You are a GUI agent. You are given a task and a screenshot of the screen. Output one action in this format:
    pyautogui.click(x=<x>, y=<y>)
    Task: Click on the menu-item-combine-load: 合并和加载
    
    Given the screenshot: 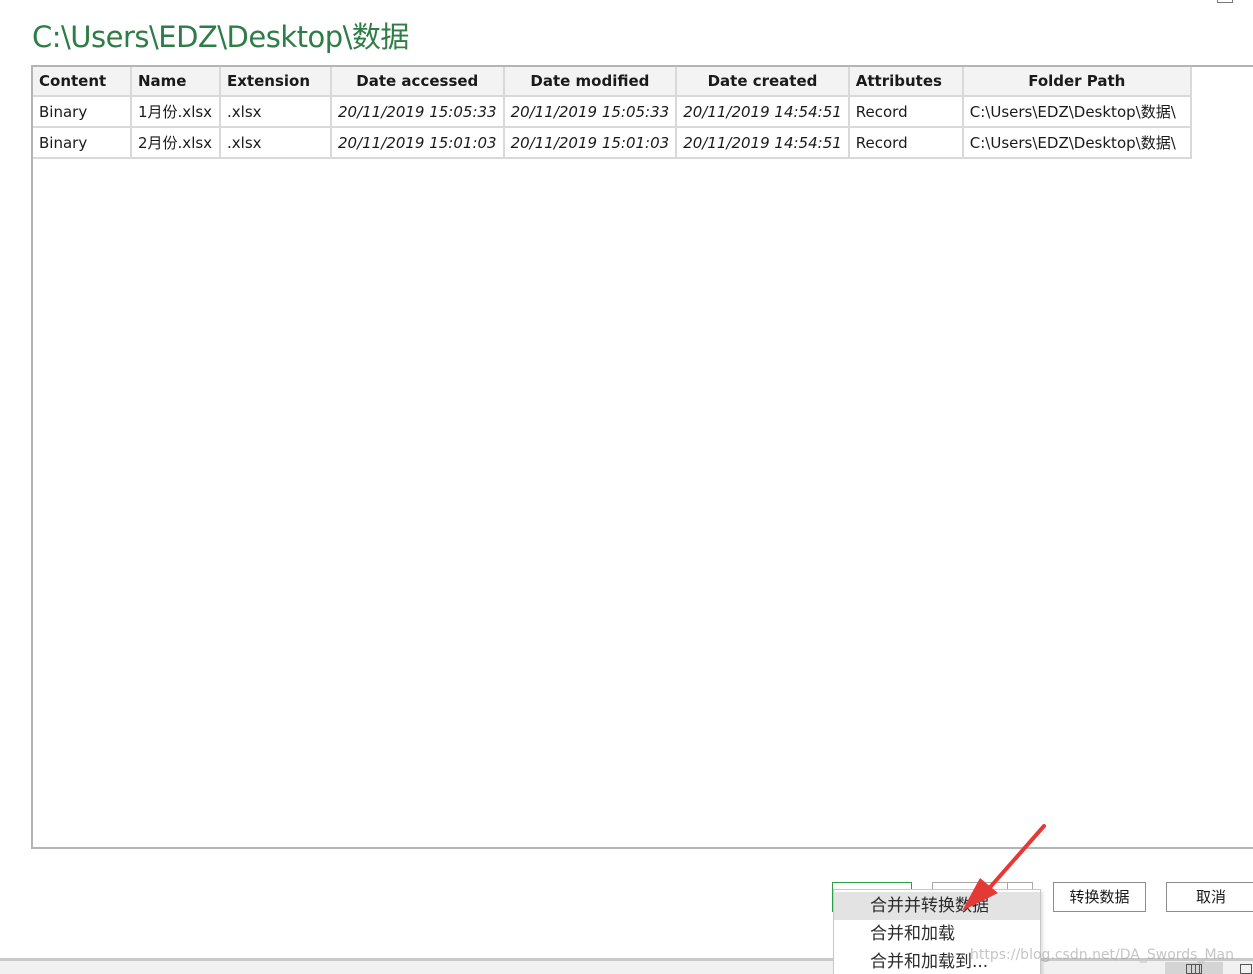 What is the action you would take?
    pyautogui.click(x=937, y=934)
    